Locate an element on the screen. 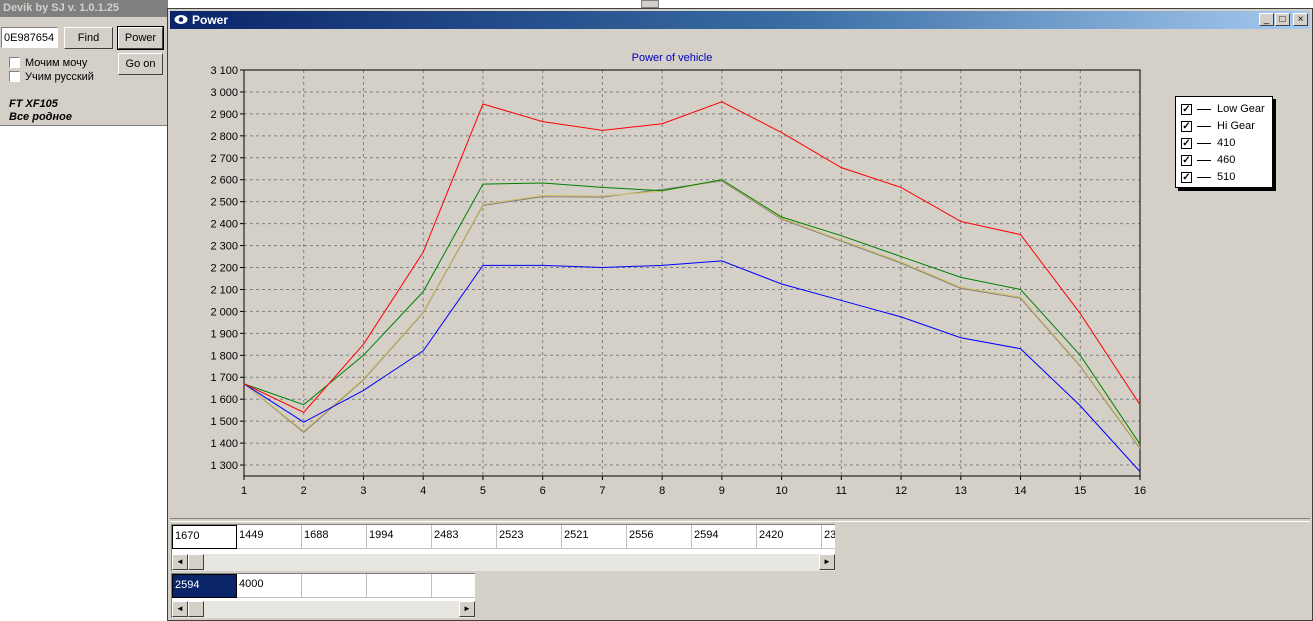 This screenshot has height=621, width=1313. vehicle-status-label: Все родное is located at coordinates (40, 117).